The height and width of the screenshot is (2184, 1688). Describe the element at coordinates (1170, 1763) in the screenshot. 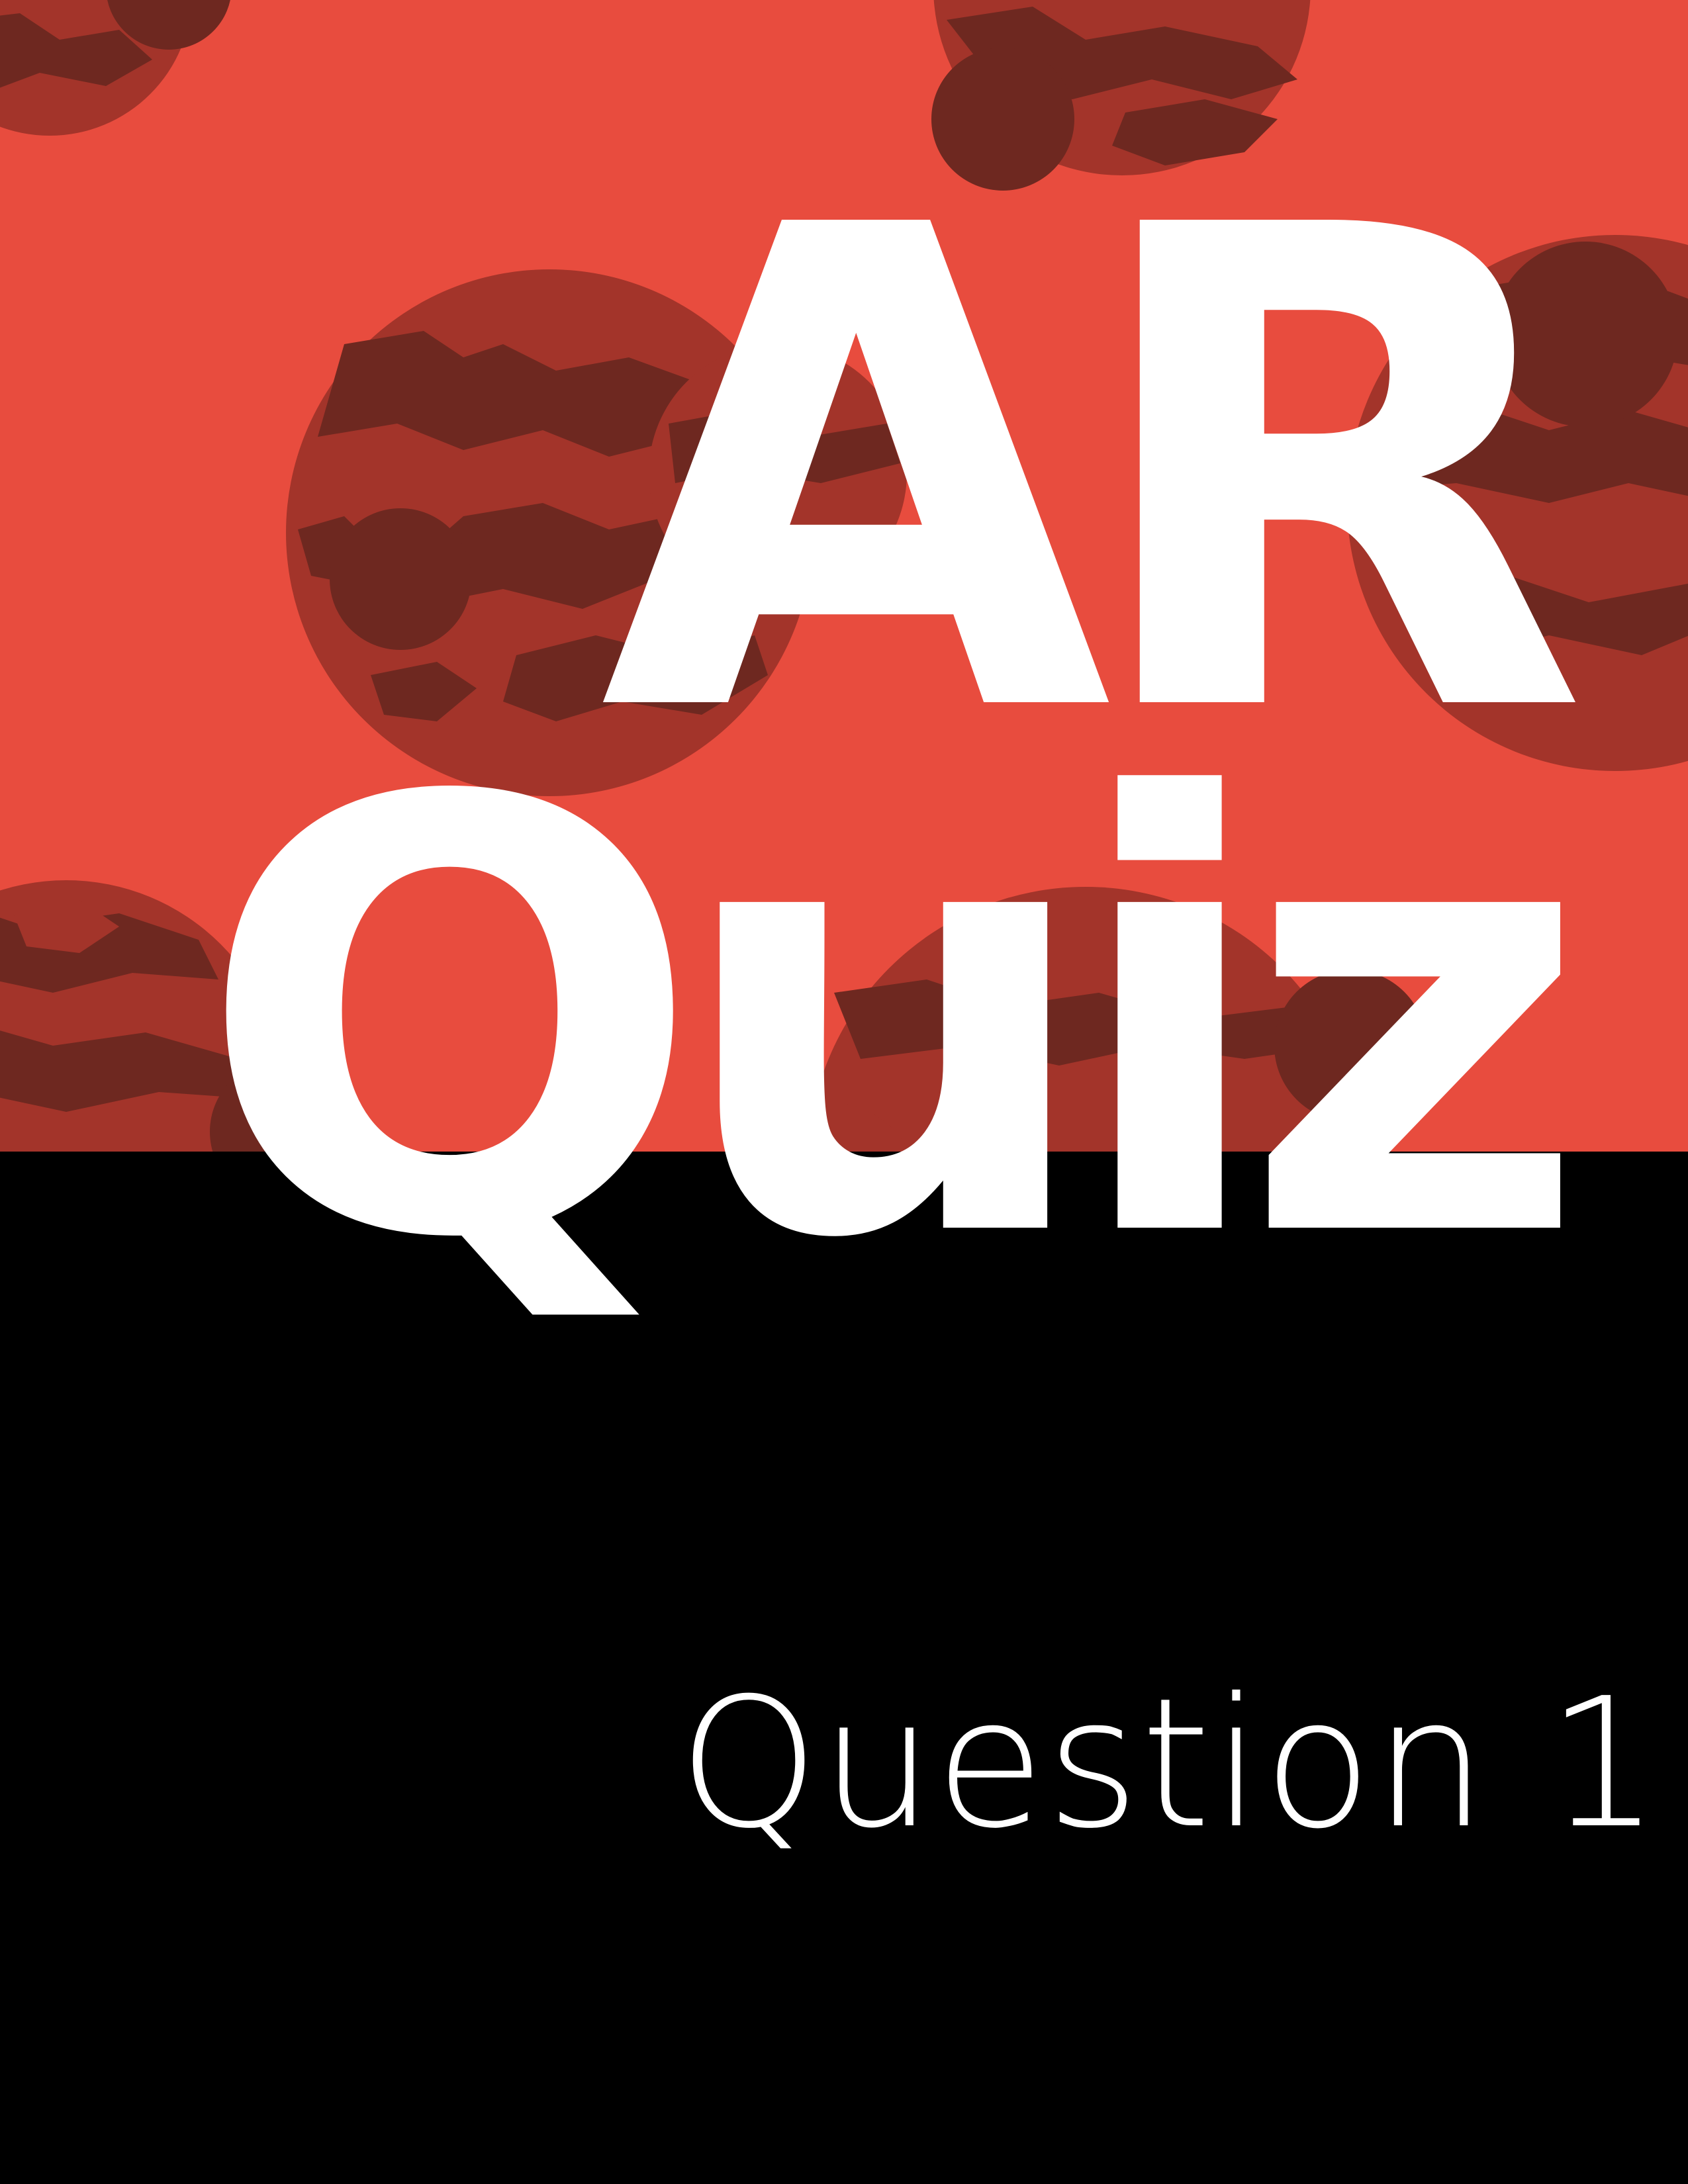

I see `question-subtitle: Question 1` at that location.